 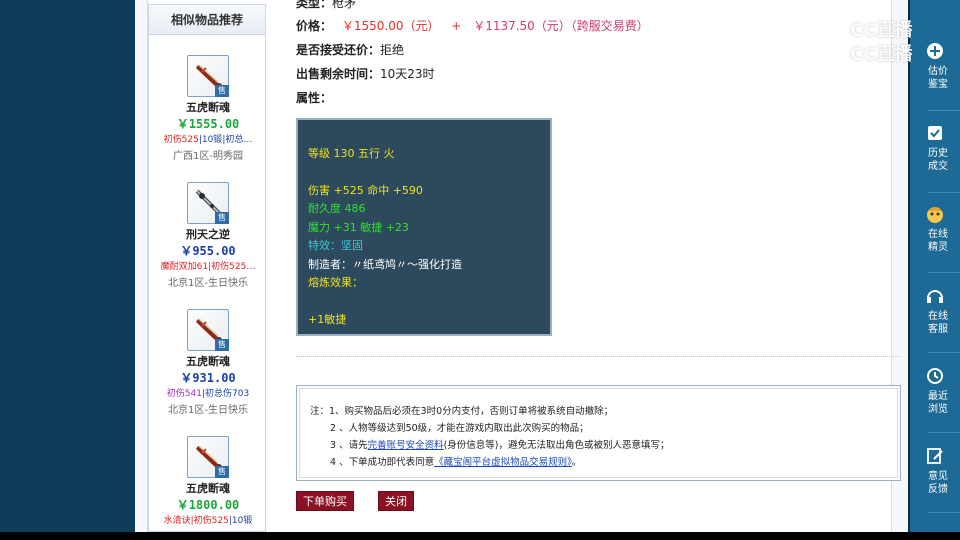 What do you see at coordinates (325, 501) in the screenshot?
I see `buy-button: 下单购买` at bounding box center [325, 501].